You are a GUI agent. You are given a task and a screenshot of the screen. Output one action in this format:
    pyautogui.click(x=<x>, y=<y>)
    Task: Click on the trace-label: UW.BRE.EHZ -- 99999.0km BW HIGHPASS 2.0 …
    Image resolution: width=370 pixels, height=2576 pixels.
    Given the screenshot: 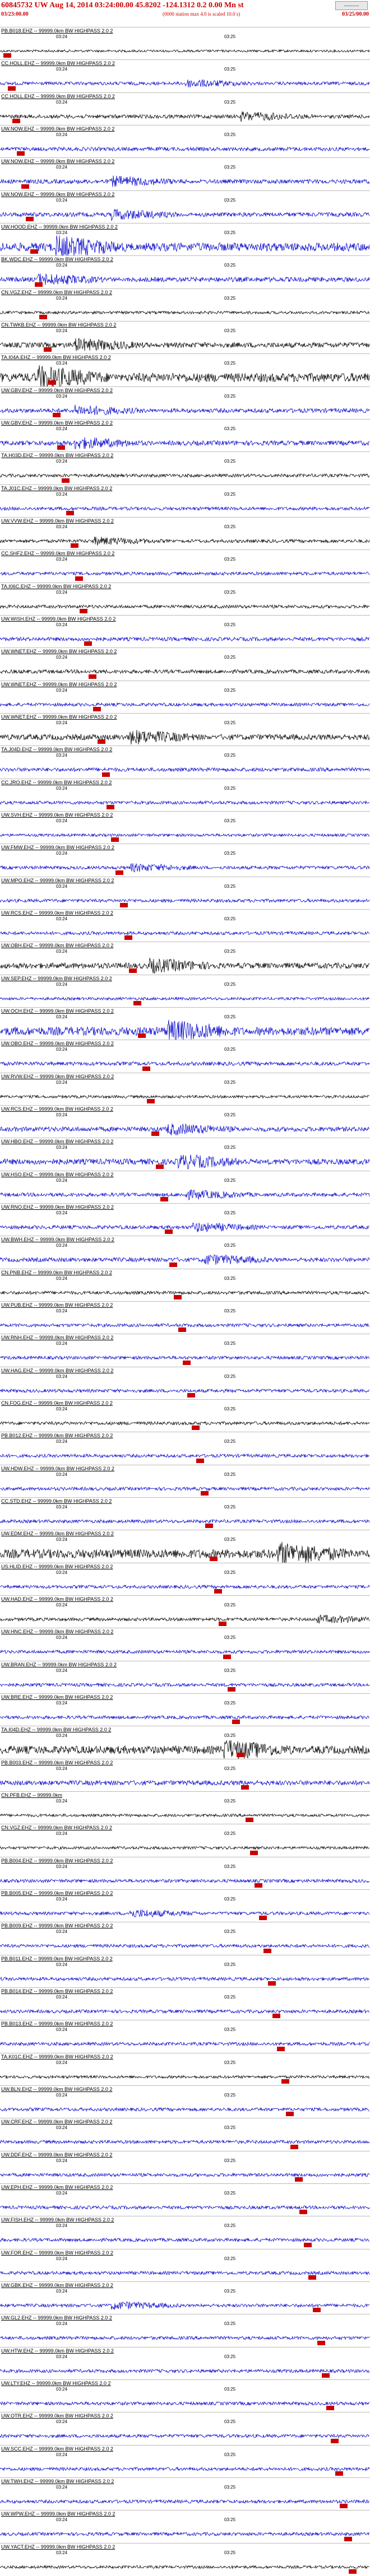 What is the action you would take?
    pyautogui.click(x=57, y=1697)
    